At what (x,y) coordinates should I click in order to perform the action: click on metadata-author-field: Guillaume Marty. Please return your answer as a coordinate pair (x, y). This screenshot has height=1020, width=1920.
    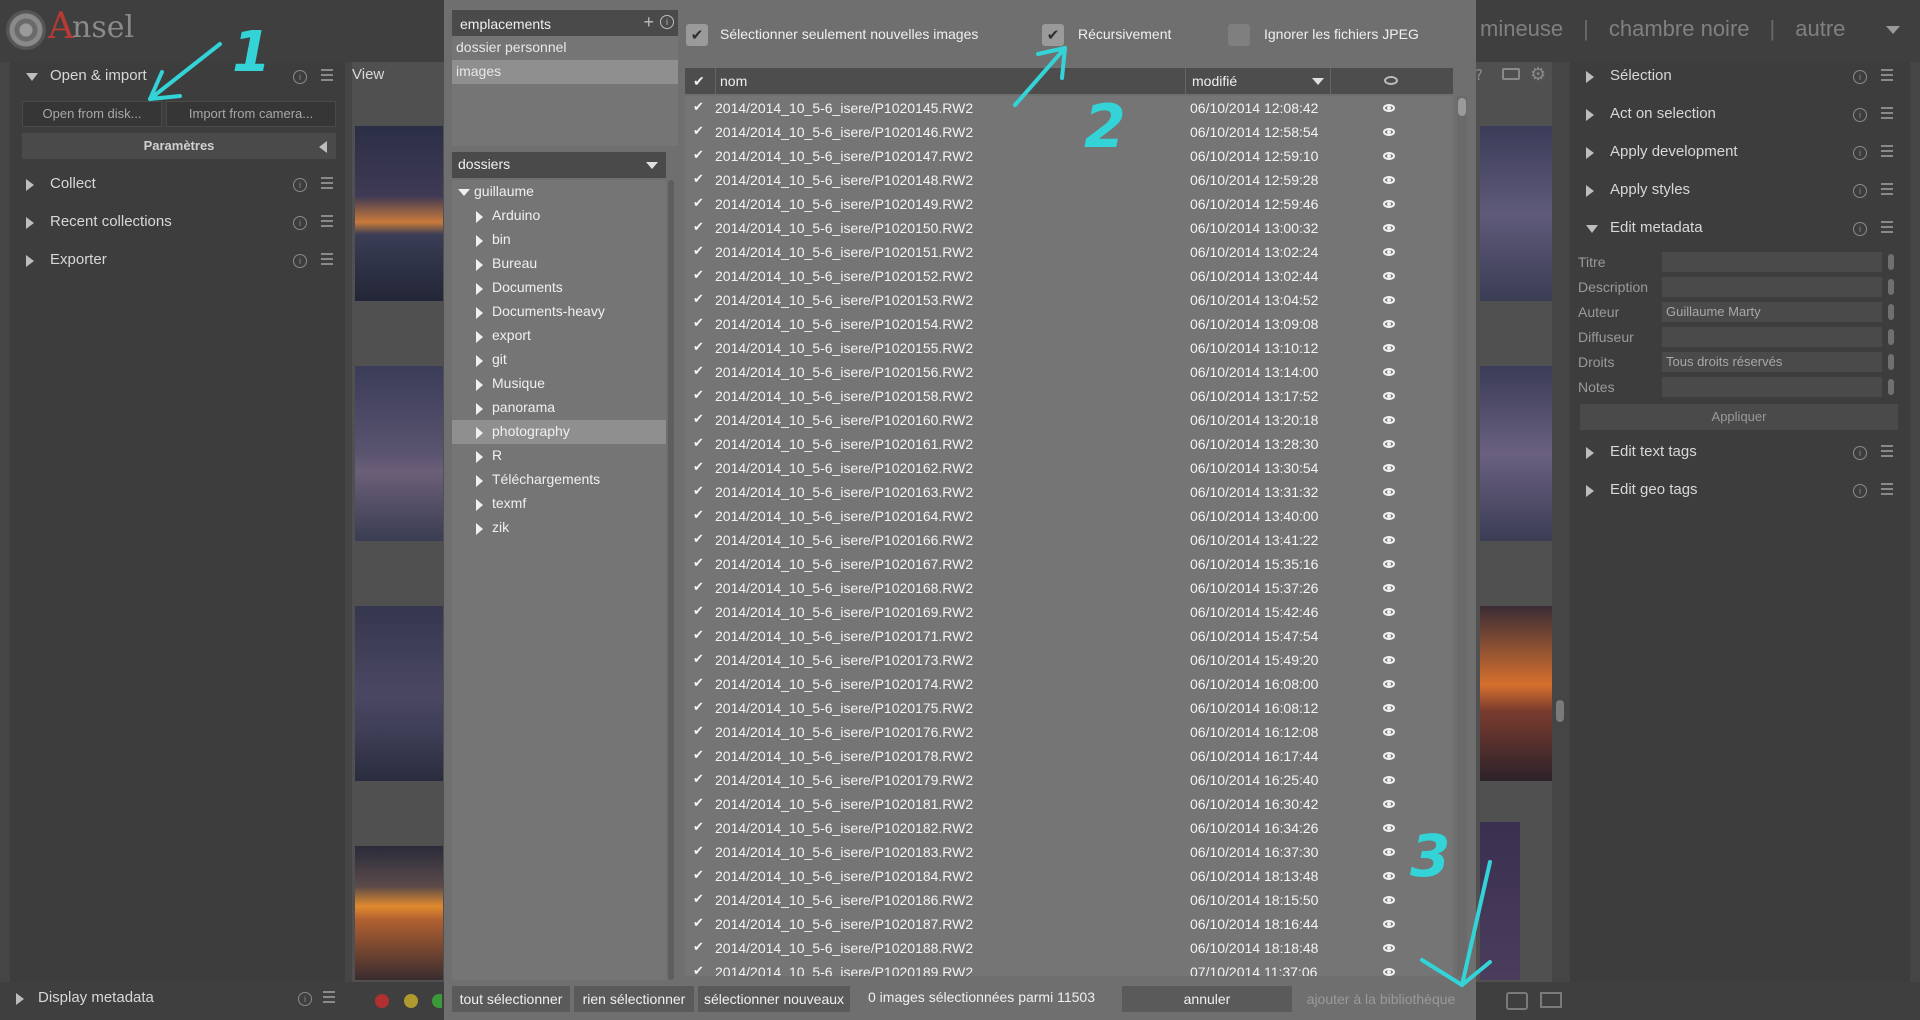
    Looking at the image, I should click on (1772, 312).